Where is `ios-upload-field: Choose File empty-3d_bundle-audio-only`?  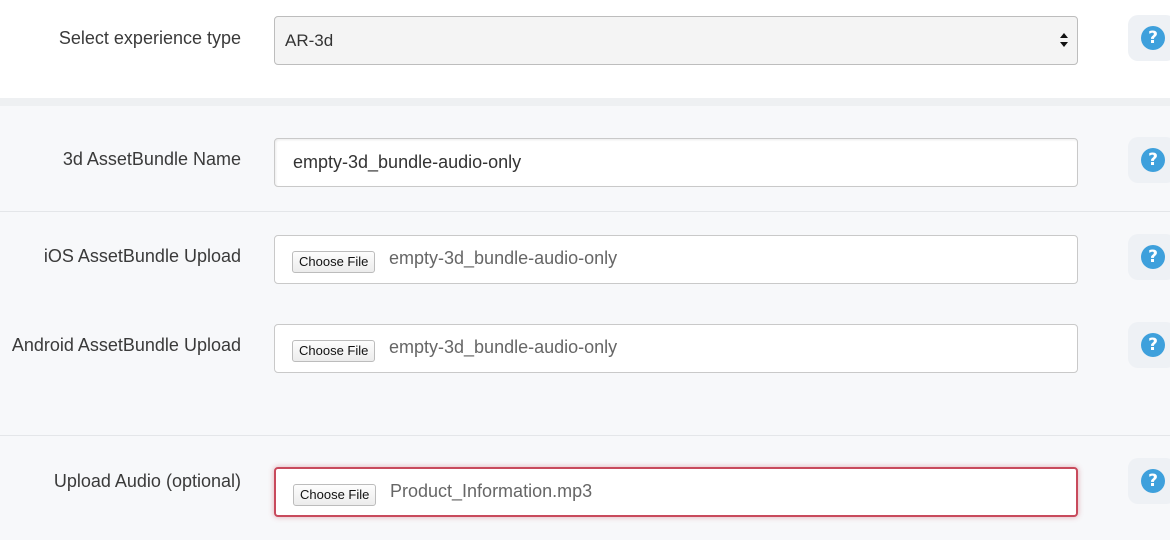
ios-upload-field: Choose File empty-3d_bundle-audio-only is located at coordinates (676, 259).